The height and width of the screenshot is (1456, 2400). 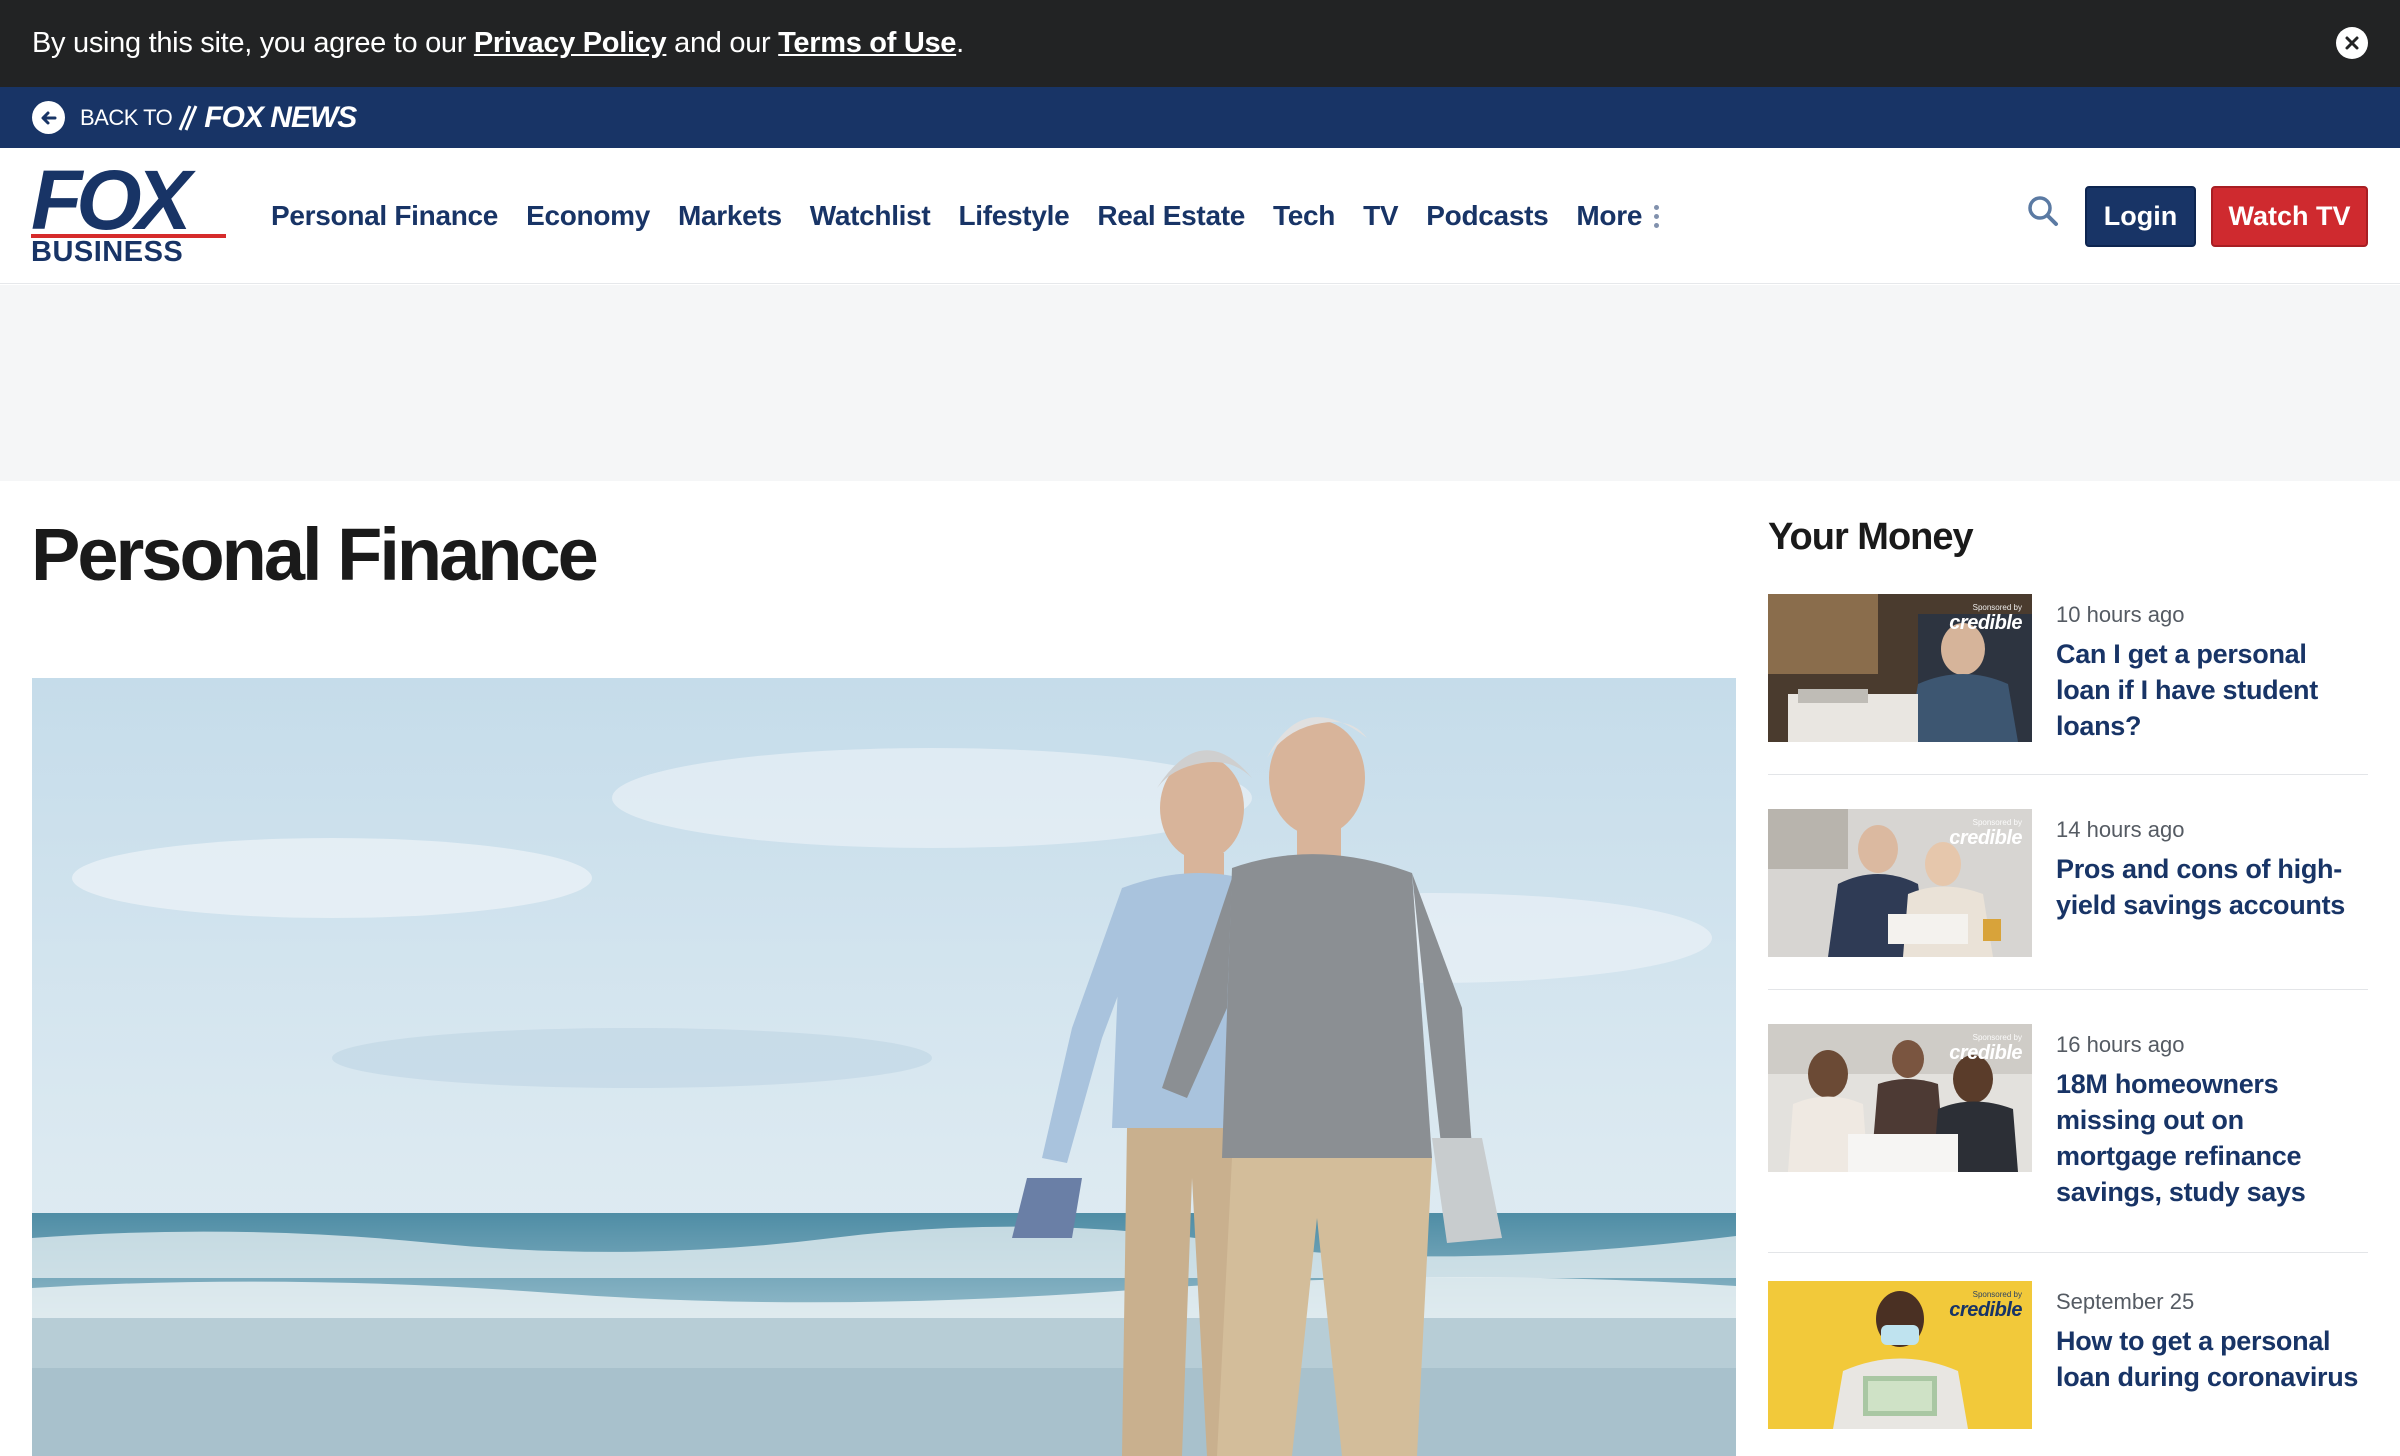 I want to click on nav-economy: Economy, so click(x=588, y=216).